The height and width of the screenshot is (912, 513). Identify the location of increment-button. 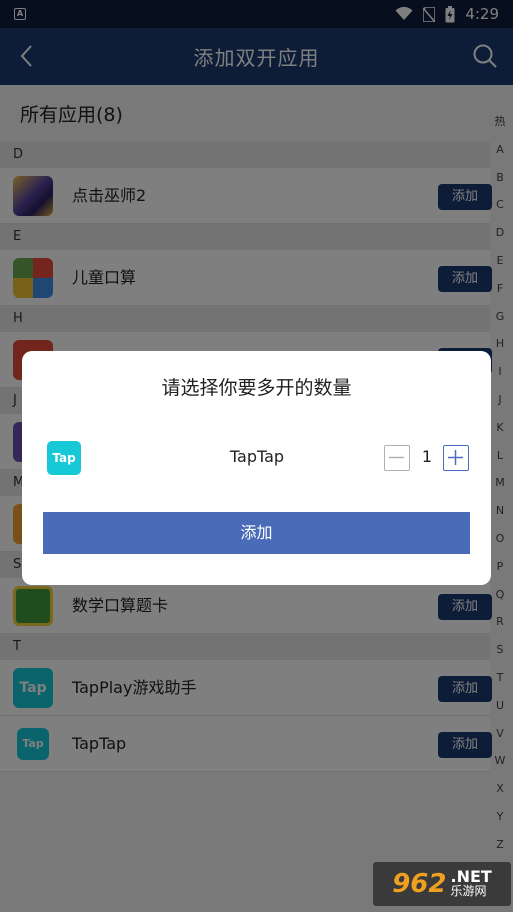
(456, 458).